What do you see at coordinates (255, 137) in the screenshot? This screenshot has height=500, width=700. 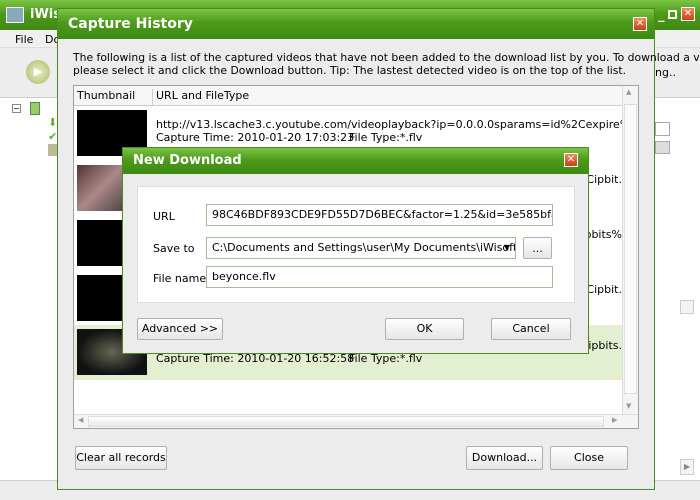 I see `capture-time: Capture Time: 2010-01-20 17:03:23` at bounding box center [255, 137].